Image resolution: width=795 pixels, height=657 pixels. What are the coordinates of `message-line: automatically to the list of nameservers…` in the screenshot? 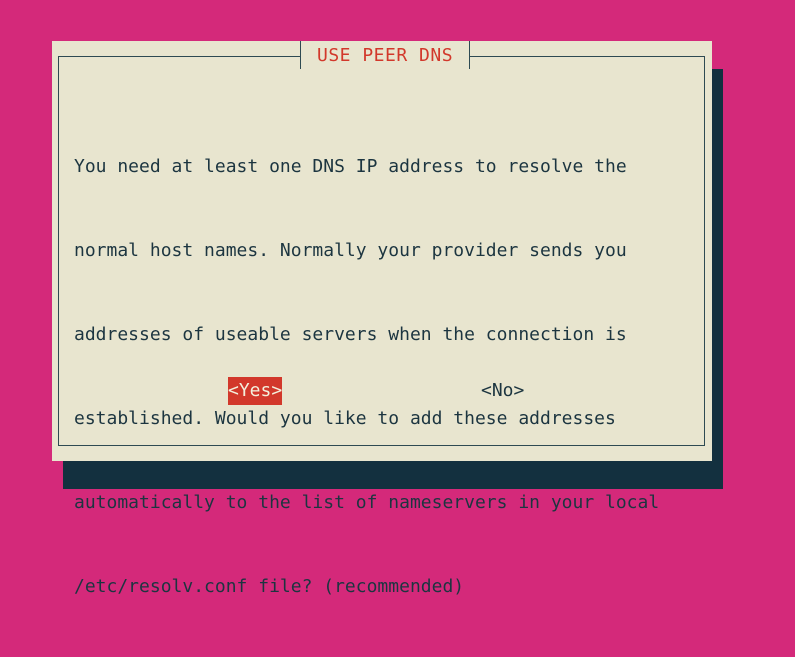 It's located at (367, 502).